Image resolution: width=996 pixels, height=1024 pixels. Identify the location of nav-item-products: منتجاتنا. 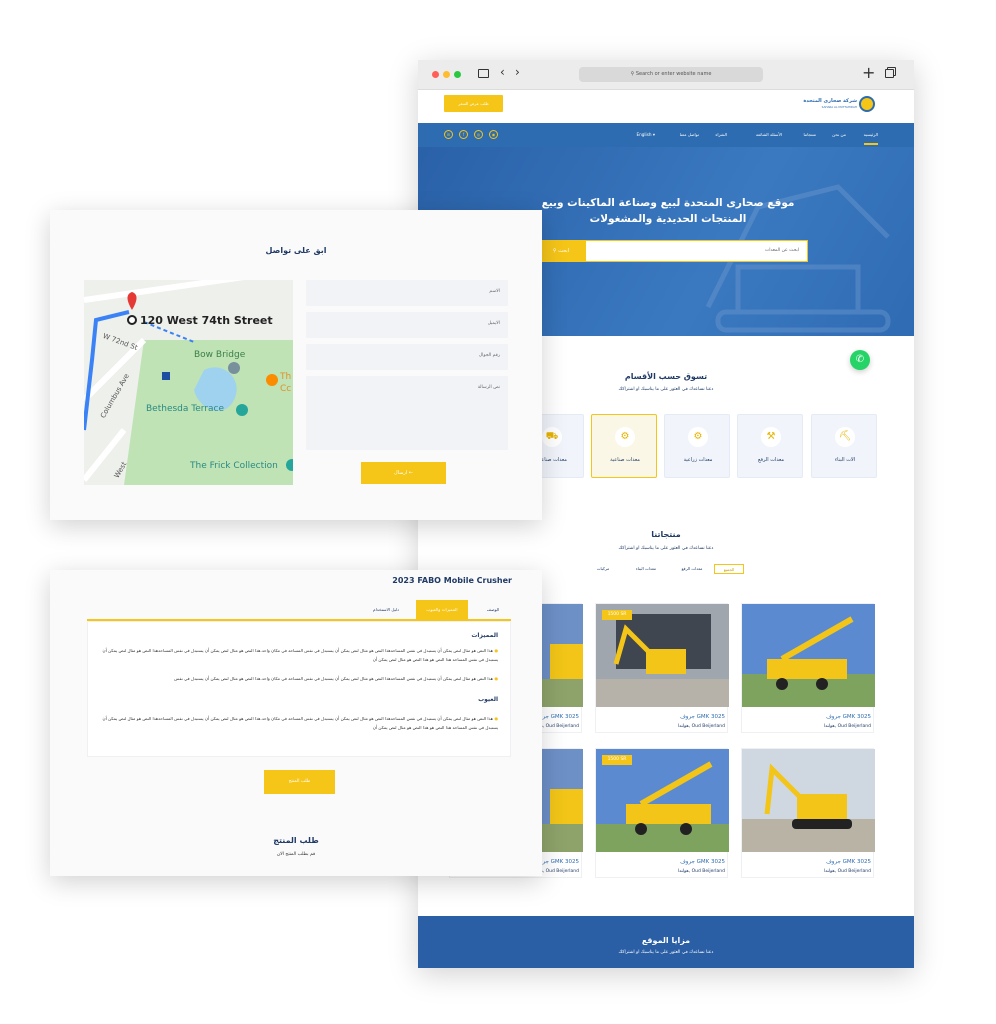
(810, 135).